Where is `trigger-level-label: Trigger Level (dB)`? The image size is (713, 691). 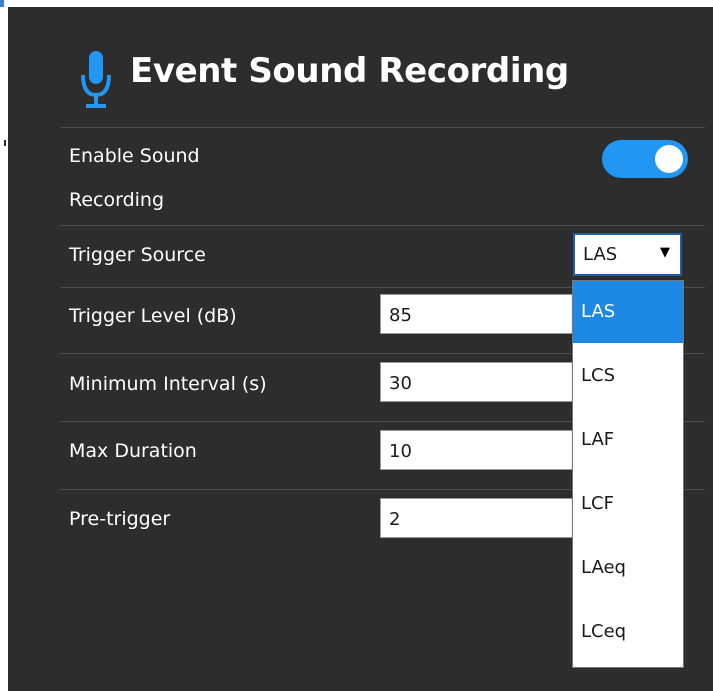
trigger-level-label: Trigger Level (dB) is located at coordinates (153, 316).